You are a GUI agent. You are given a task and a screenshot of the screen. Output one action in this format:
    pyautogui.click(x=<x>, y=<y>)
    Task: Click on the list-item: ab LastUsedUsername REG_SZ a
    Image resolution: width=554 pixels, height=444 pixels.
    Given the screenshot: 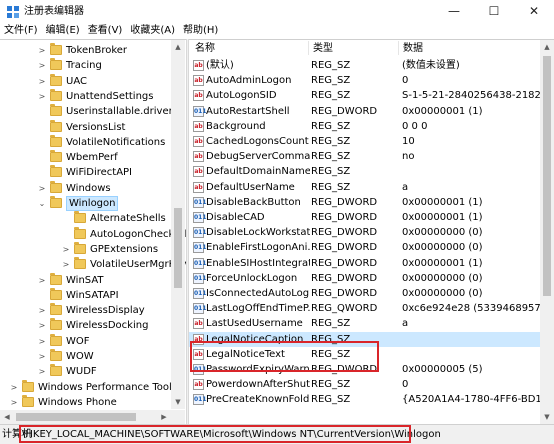 What is the action you would take?
    pyautogui.click(x=371, y=323)
    